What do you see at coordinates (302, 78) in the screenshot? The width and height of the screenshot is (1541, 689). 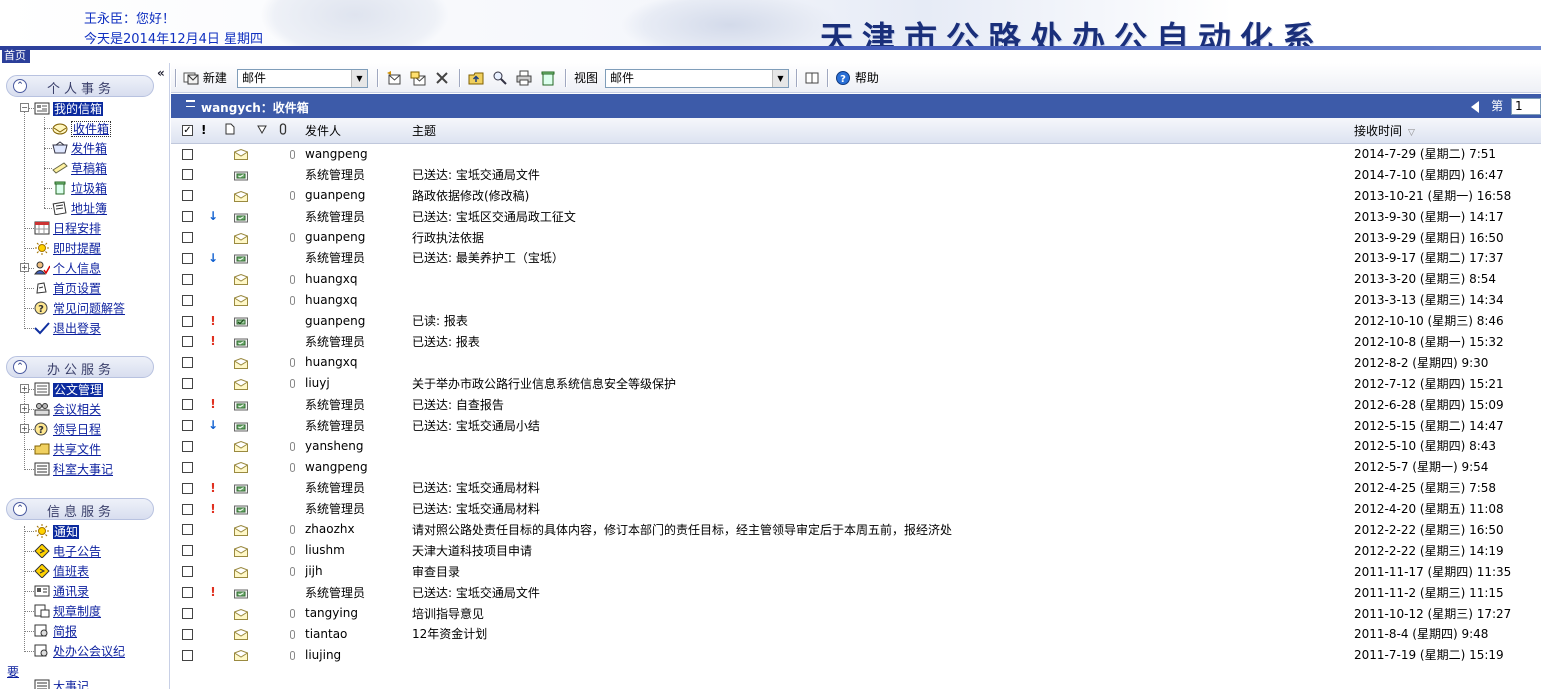 I see `new-type-select: 邮件 ▼` at bounding box center [302, 78].